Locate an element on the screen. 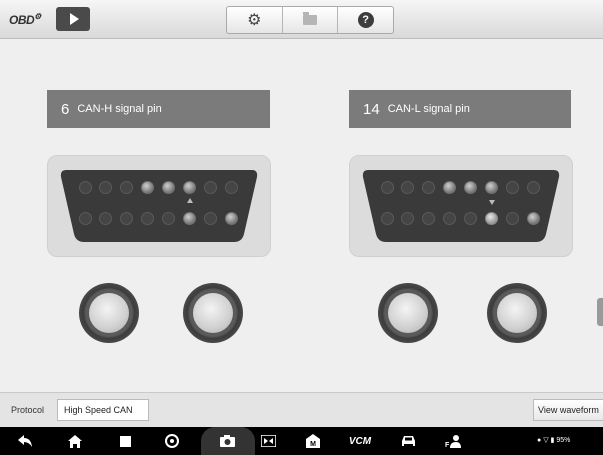  display-icon is located at coordinates (268, 441).